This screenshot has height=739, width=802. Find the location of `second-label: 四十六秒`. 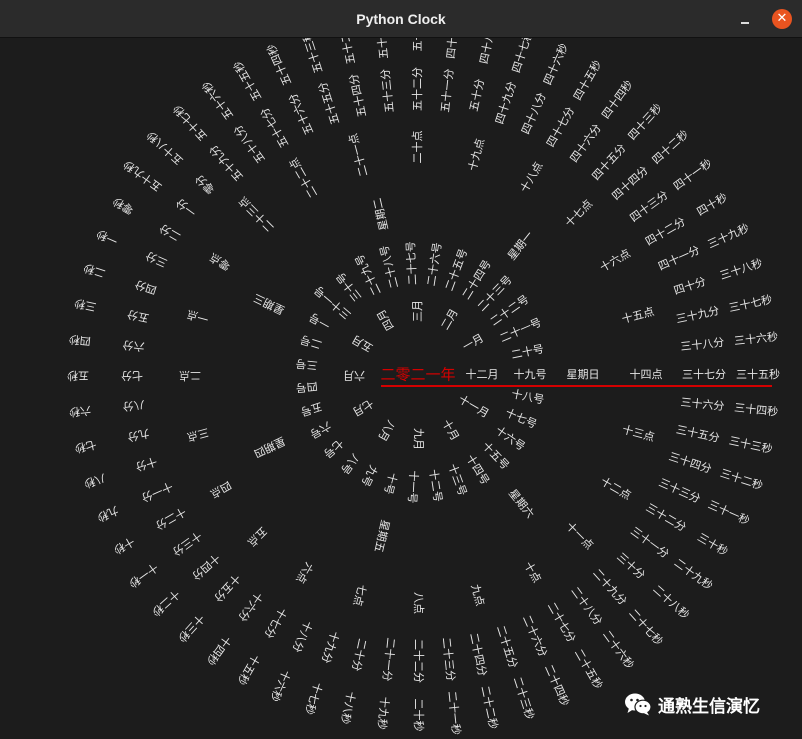

second-label: 四十六秒 is located at coordinates (555, 64).